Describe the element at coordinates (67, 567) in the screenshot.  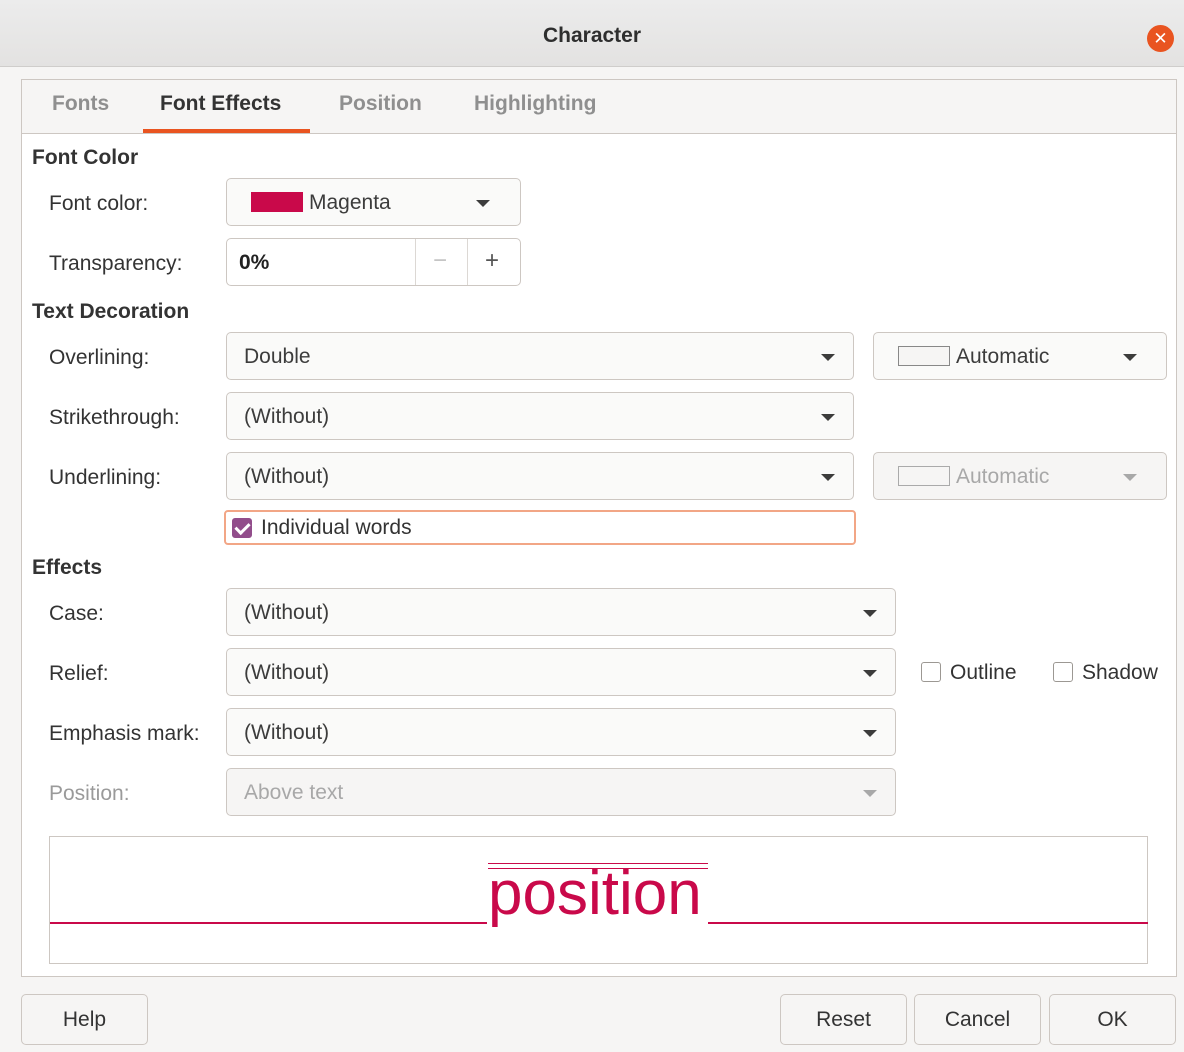
I see `section-effects: Effects` at that location.